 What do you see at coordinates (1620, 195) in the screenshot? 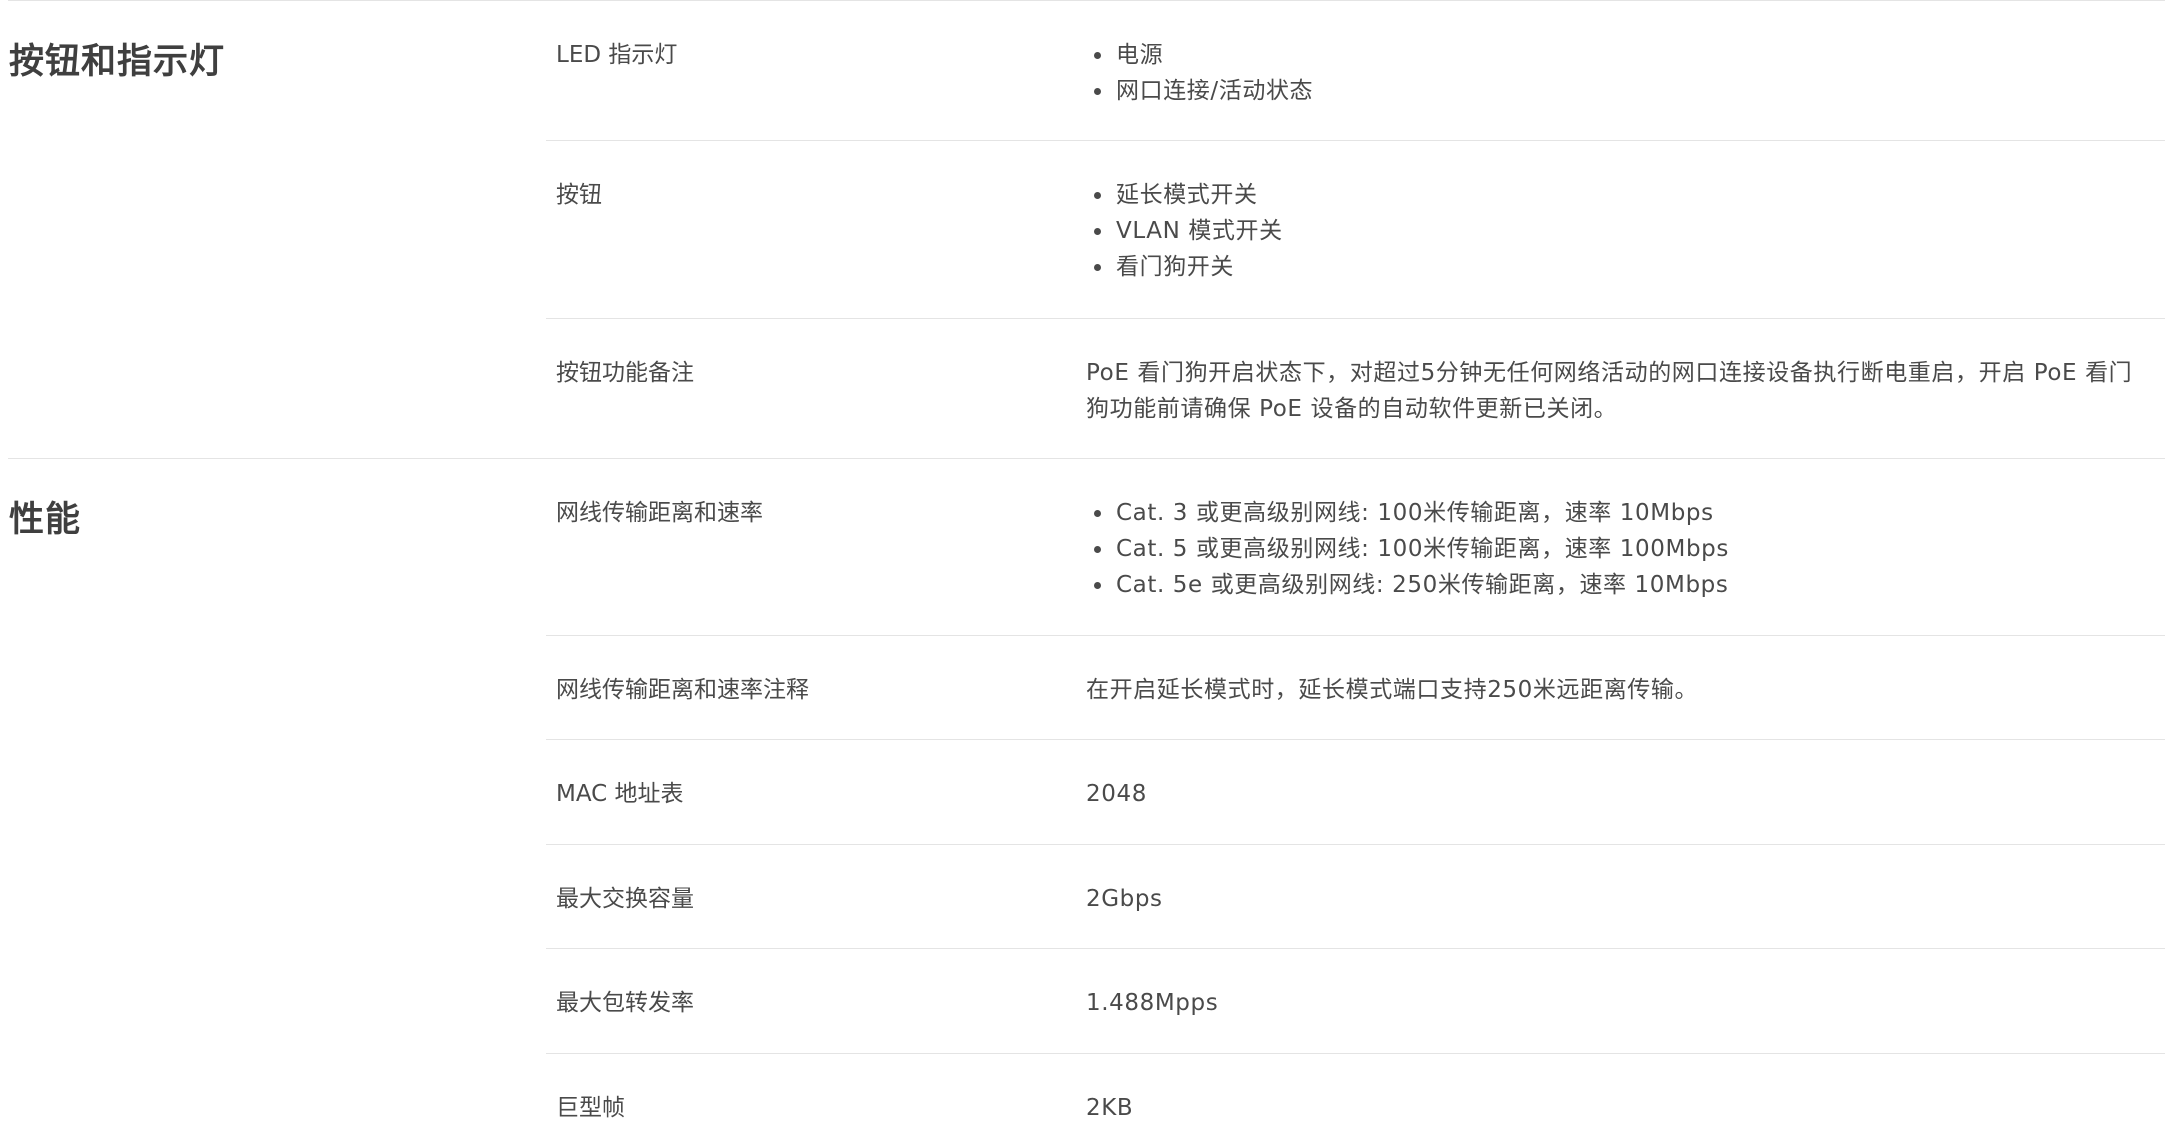
I see `bullet-item: 延长模式开关` at bounding box center [1620, 195].